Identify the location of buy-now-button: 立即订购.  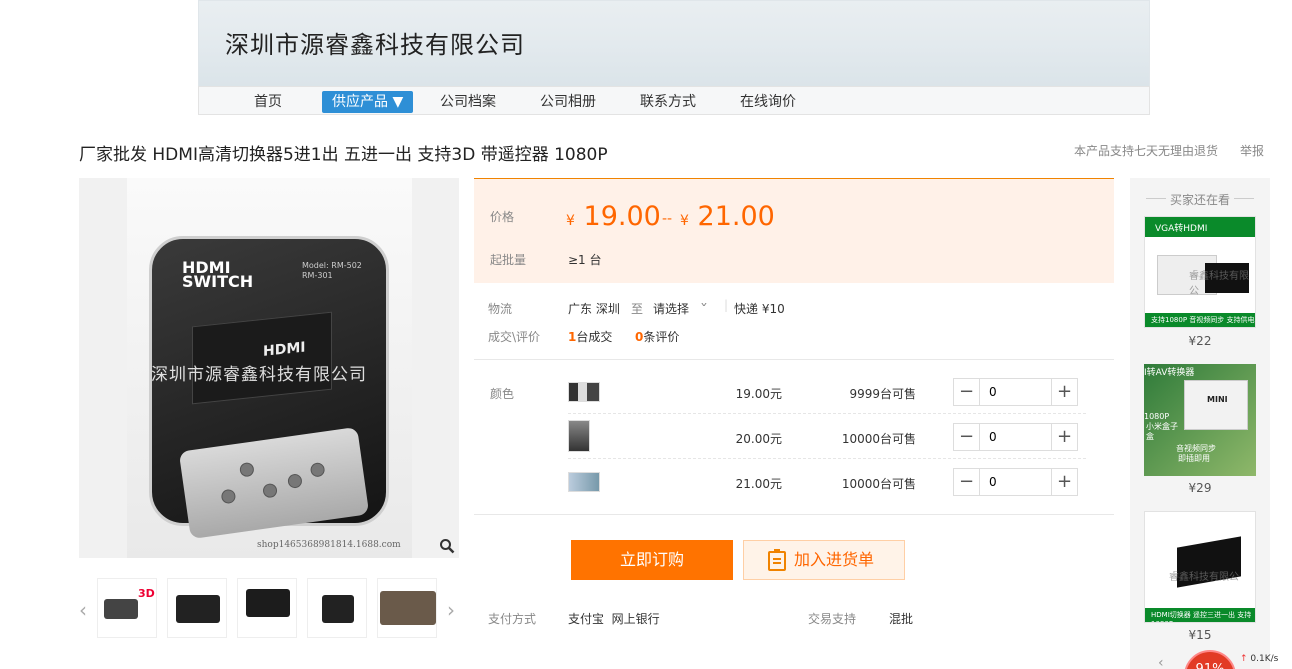
(652, 560).